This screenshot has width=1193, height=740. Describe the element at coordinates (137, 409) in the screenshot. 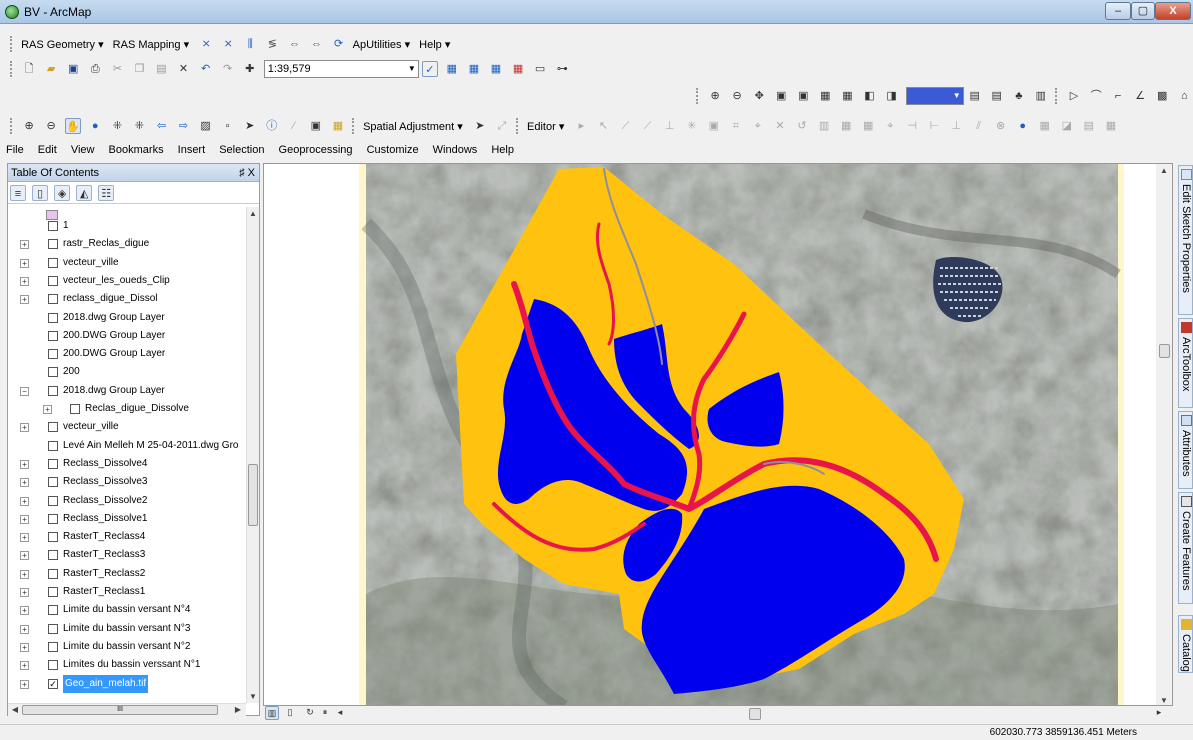

I see `layer-name: Reclas_digue_Dissolve` at that location.